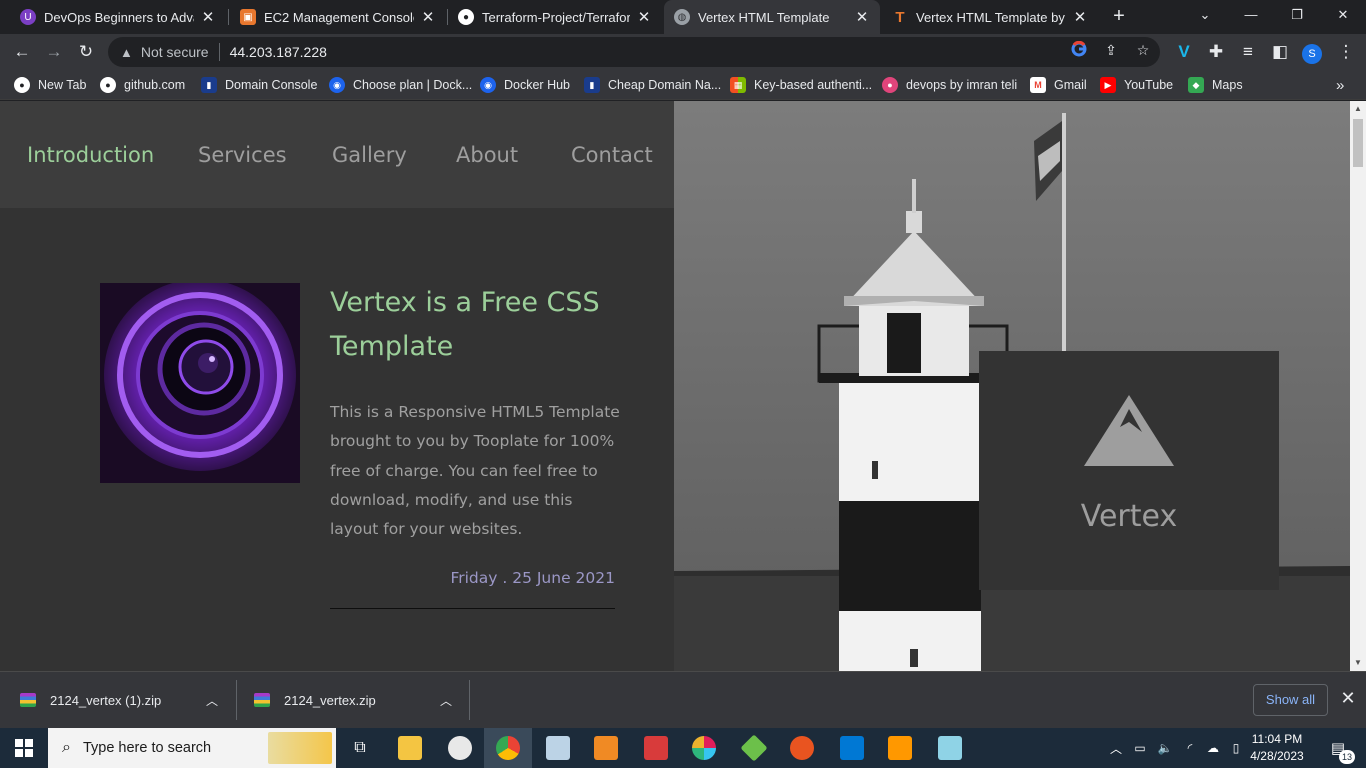 Image resolution: width=1366 pixels, height=768 pixels. I want to click on chrome-icon, so click(508, 748).